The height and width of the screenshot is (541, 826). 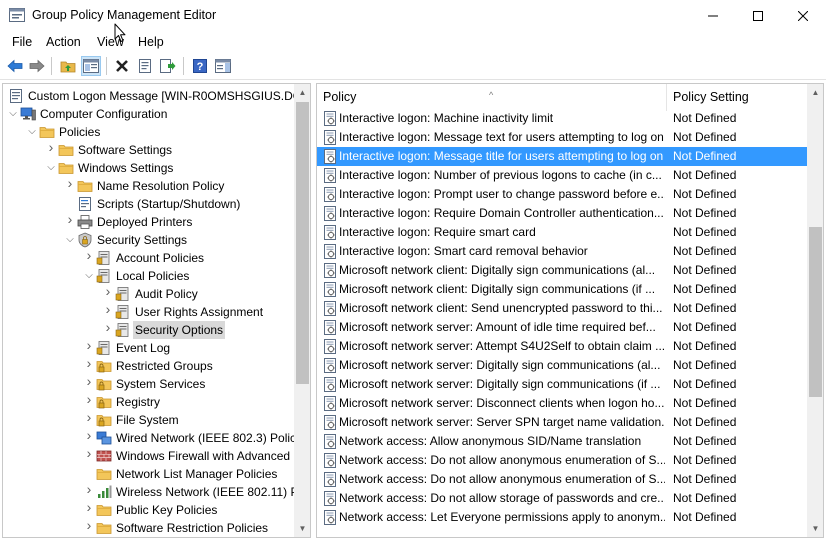 What do you see at coordinates (148, 419) in the screenshot?
I see `tree-item: › File System` at bounding box center [148, 419].